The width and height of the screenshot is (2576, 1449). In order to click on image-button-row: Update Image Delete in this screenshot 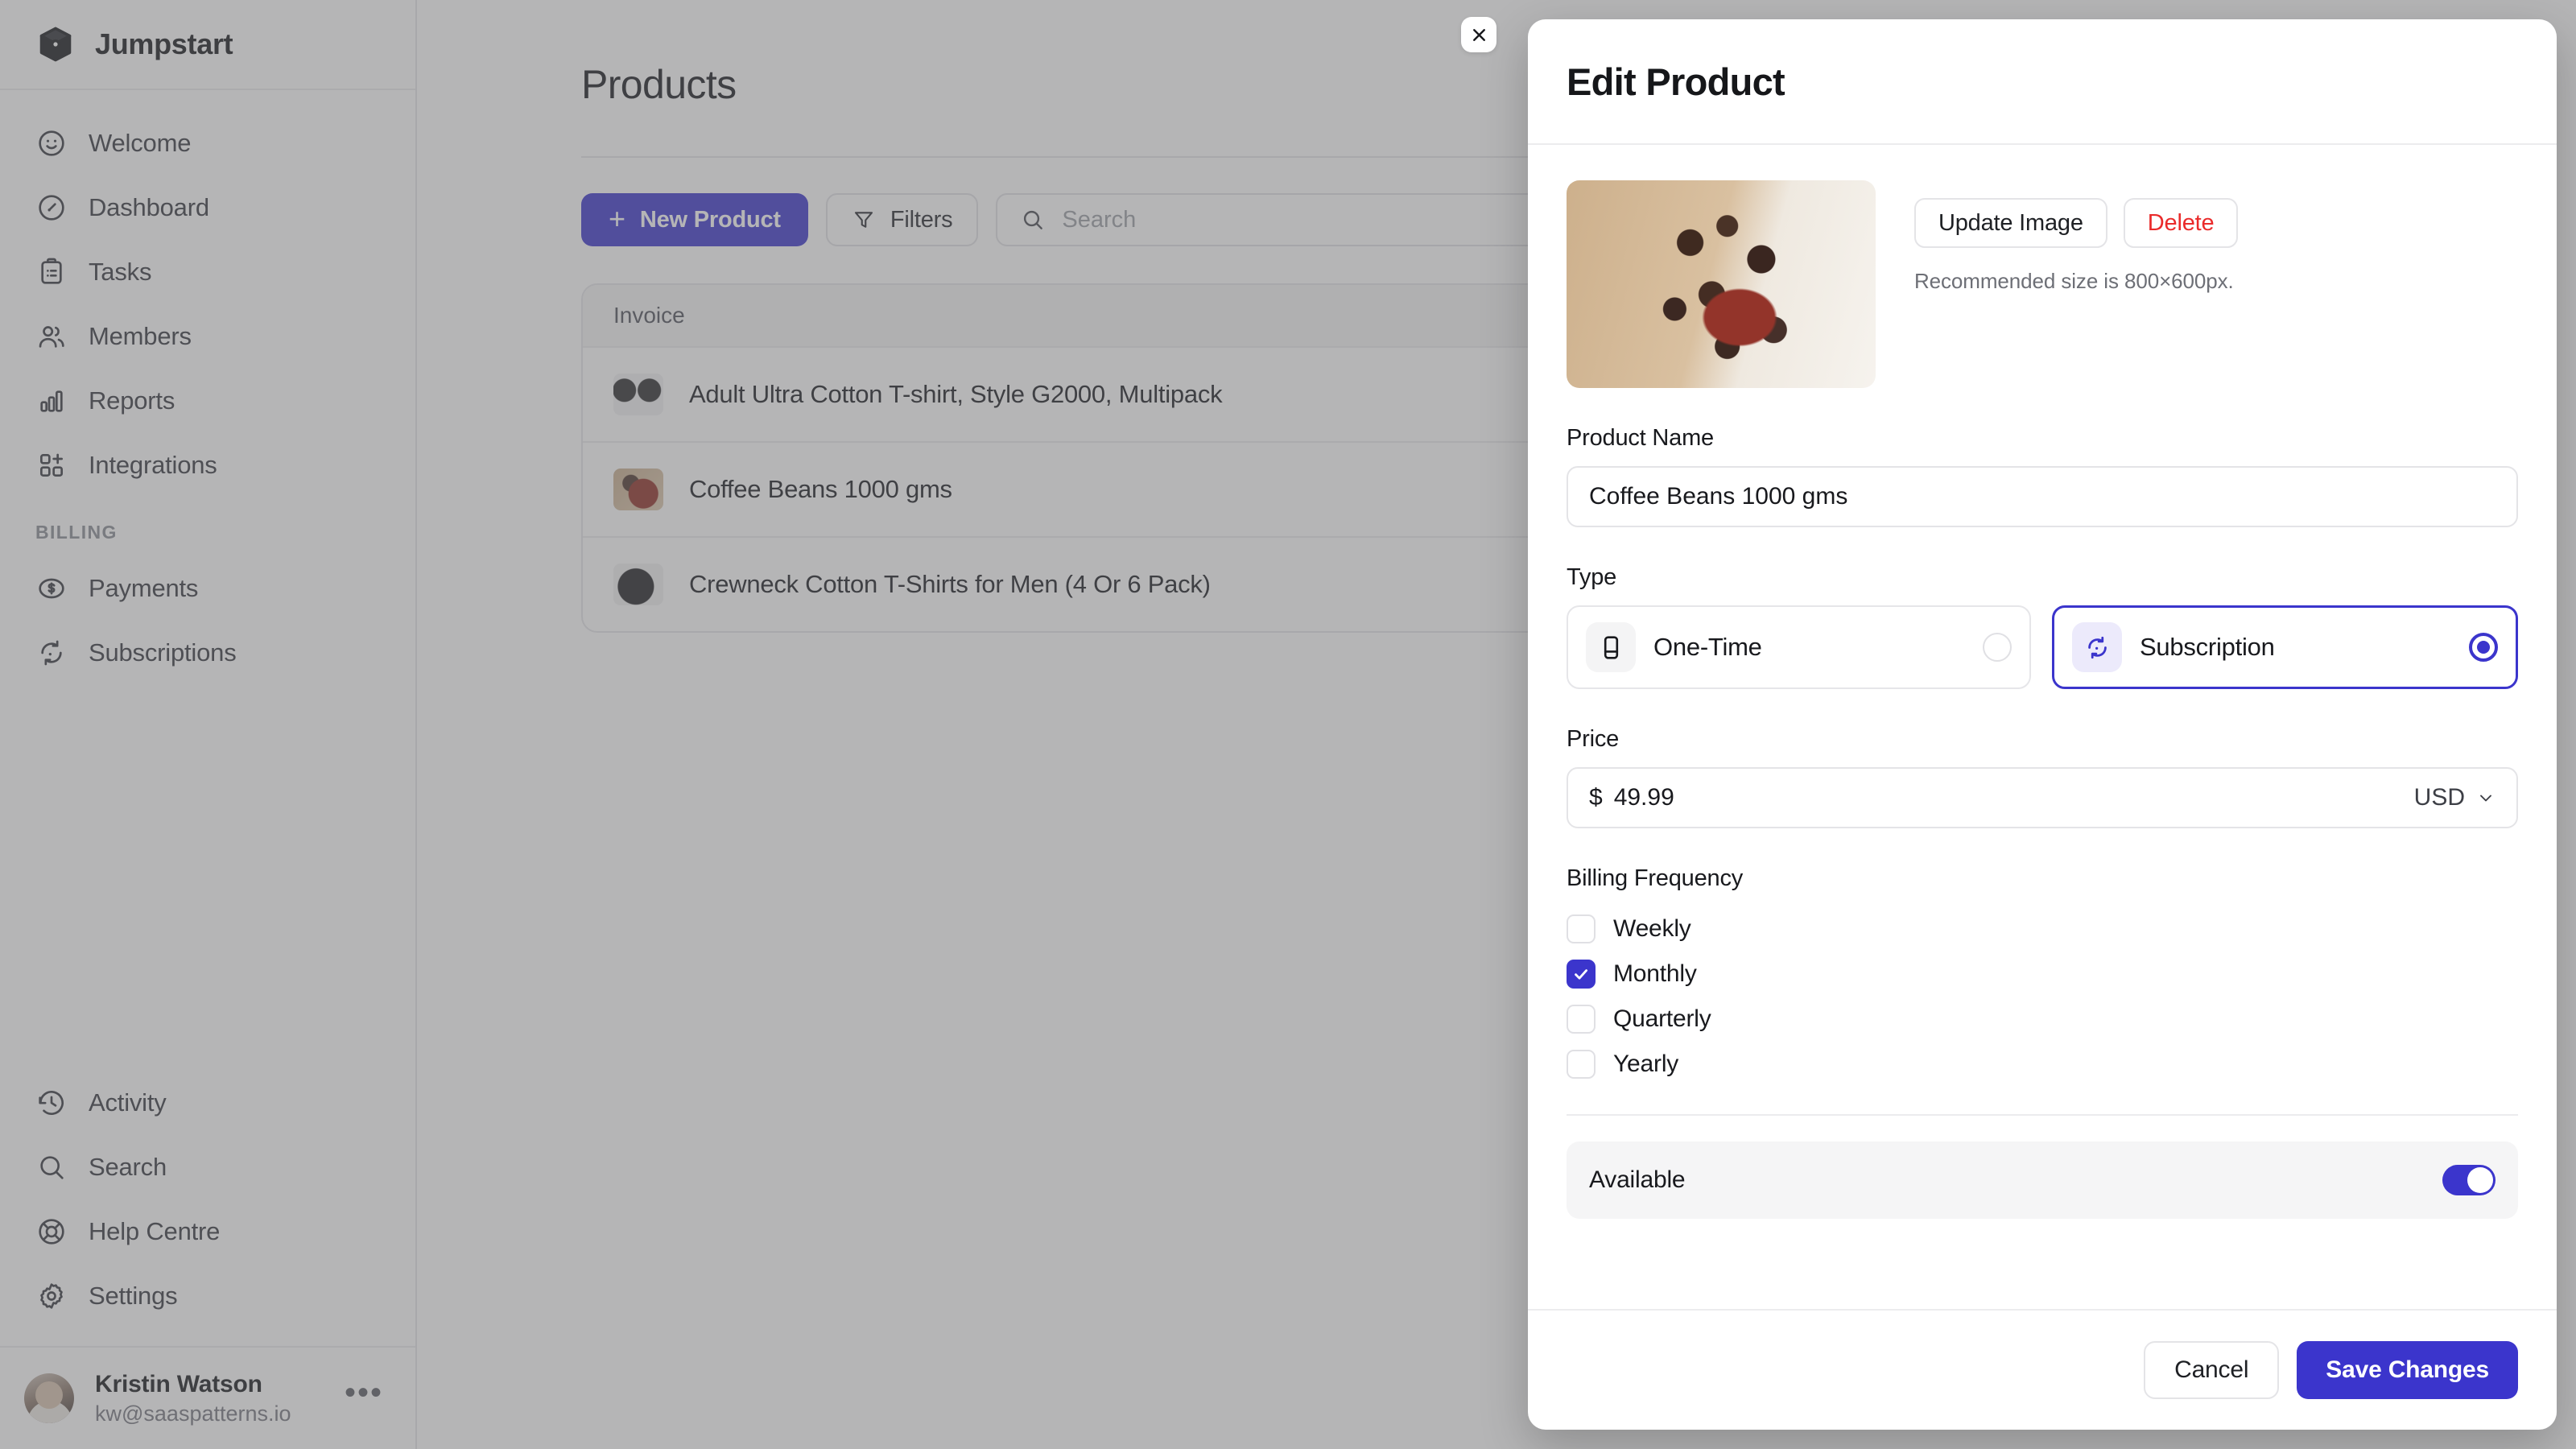, I will do `click(2076, 223)`.